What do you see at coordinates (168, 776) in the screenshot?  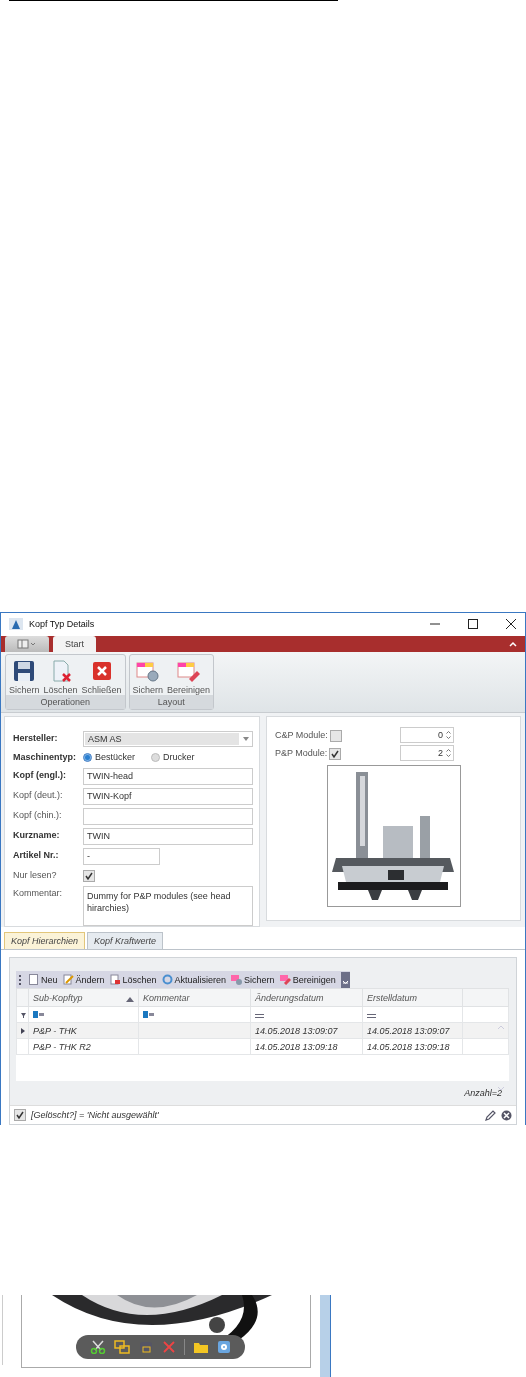 I see `text-field: TWIN-head` at bounding box center [168, 776].